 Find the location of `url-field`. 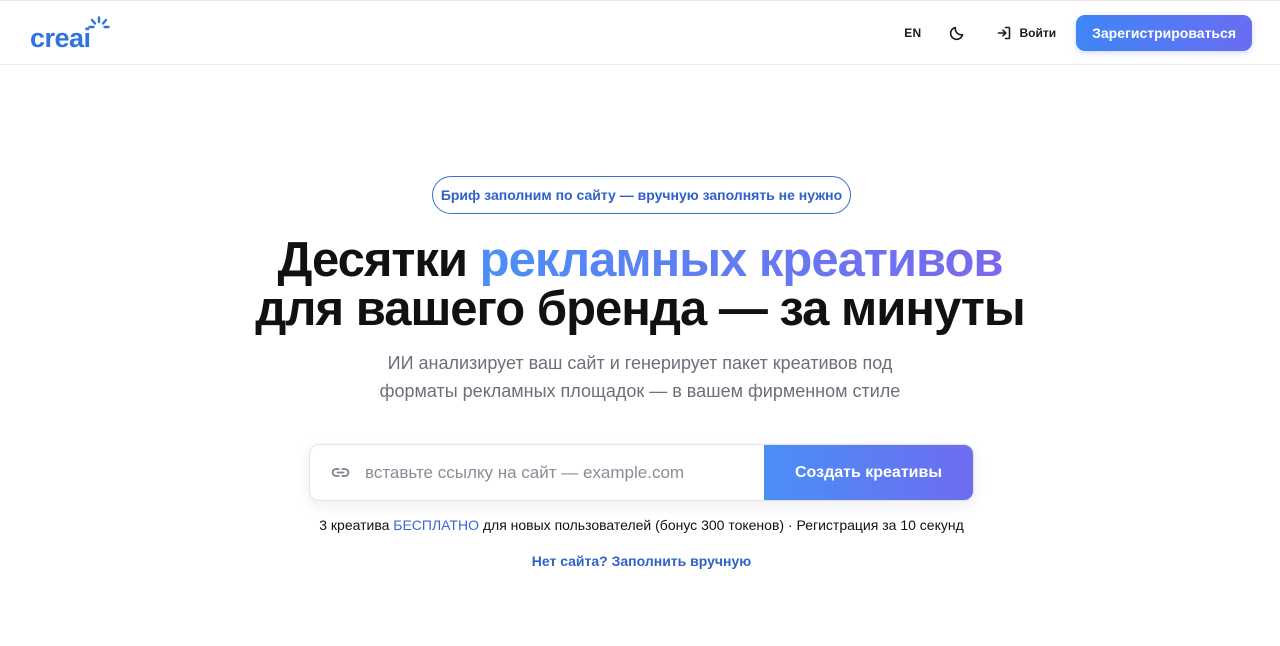

url-field is located at coordinates (537, 472).